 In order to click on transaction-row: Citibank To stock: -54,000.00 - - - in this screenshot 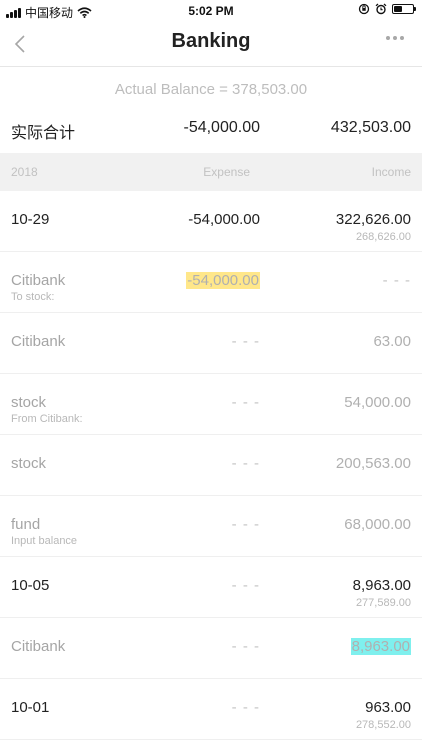, I will do `click(211, 282)`.